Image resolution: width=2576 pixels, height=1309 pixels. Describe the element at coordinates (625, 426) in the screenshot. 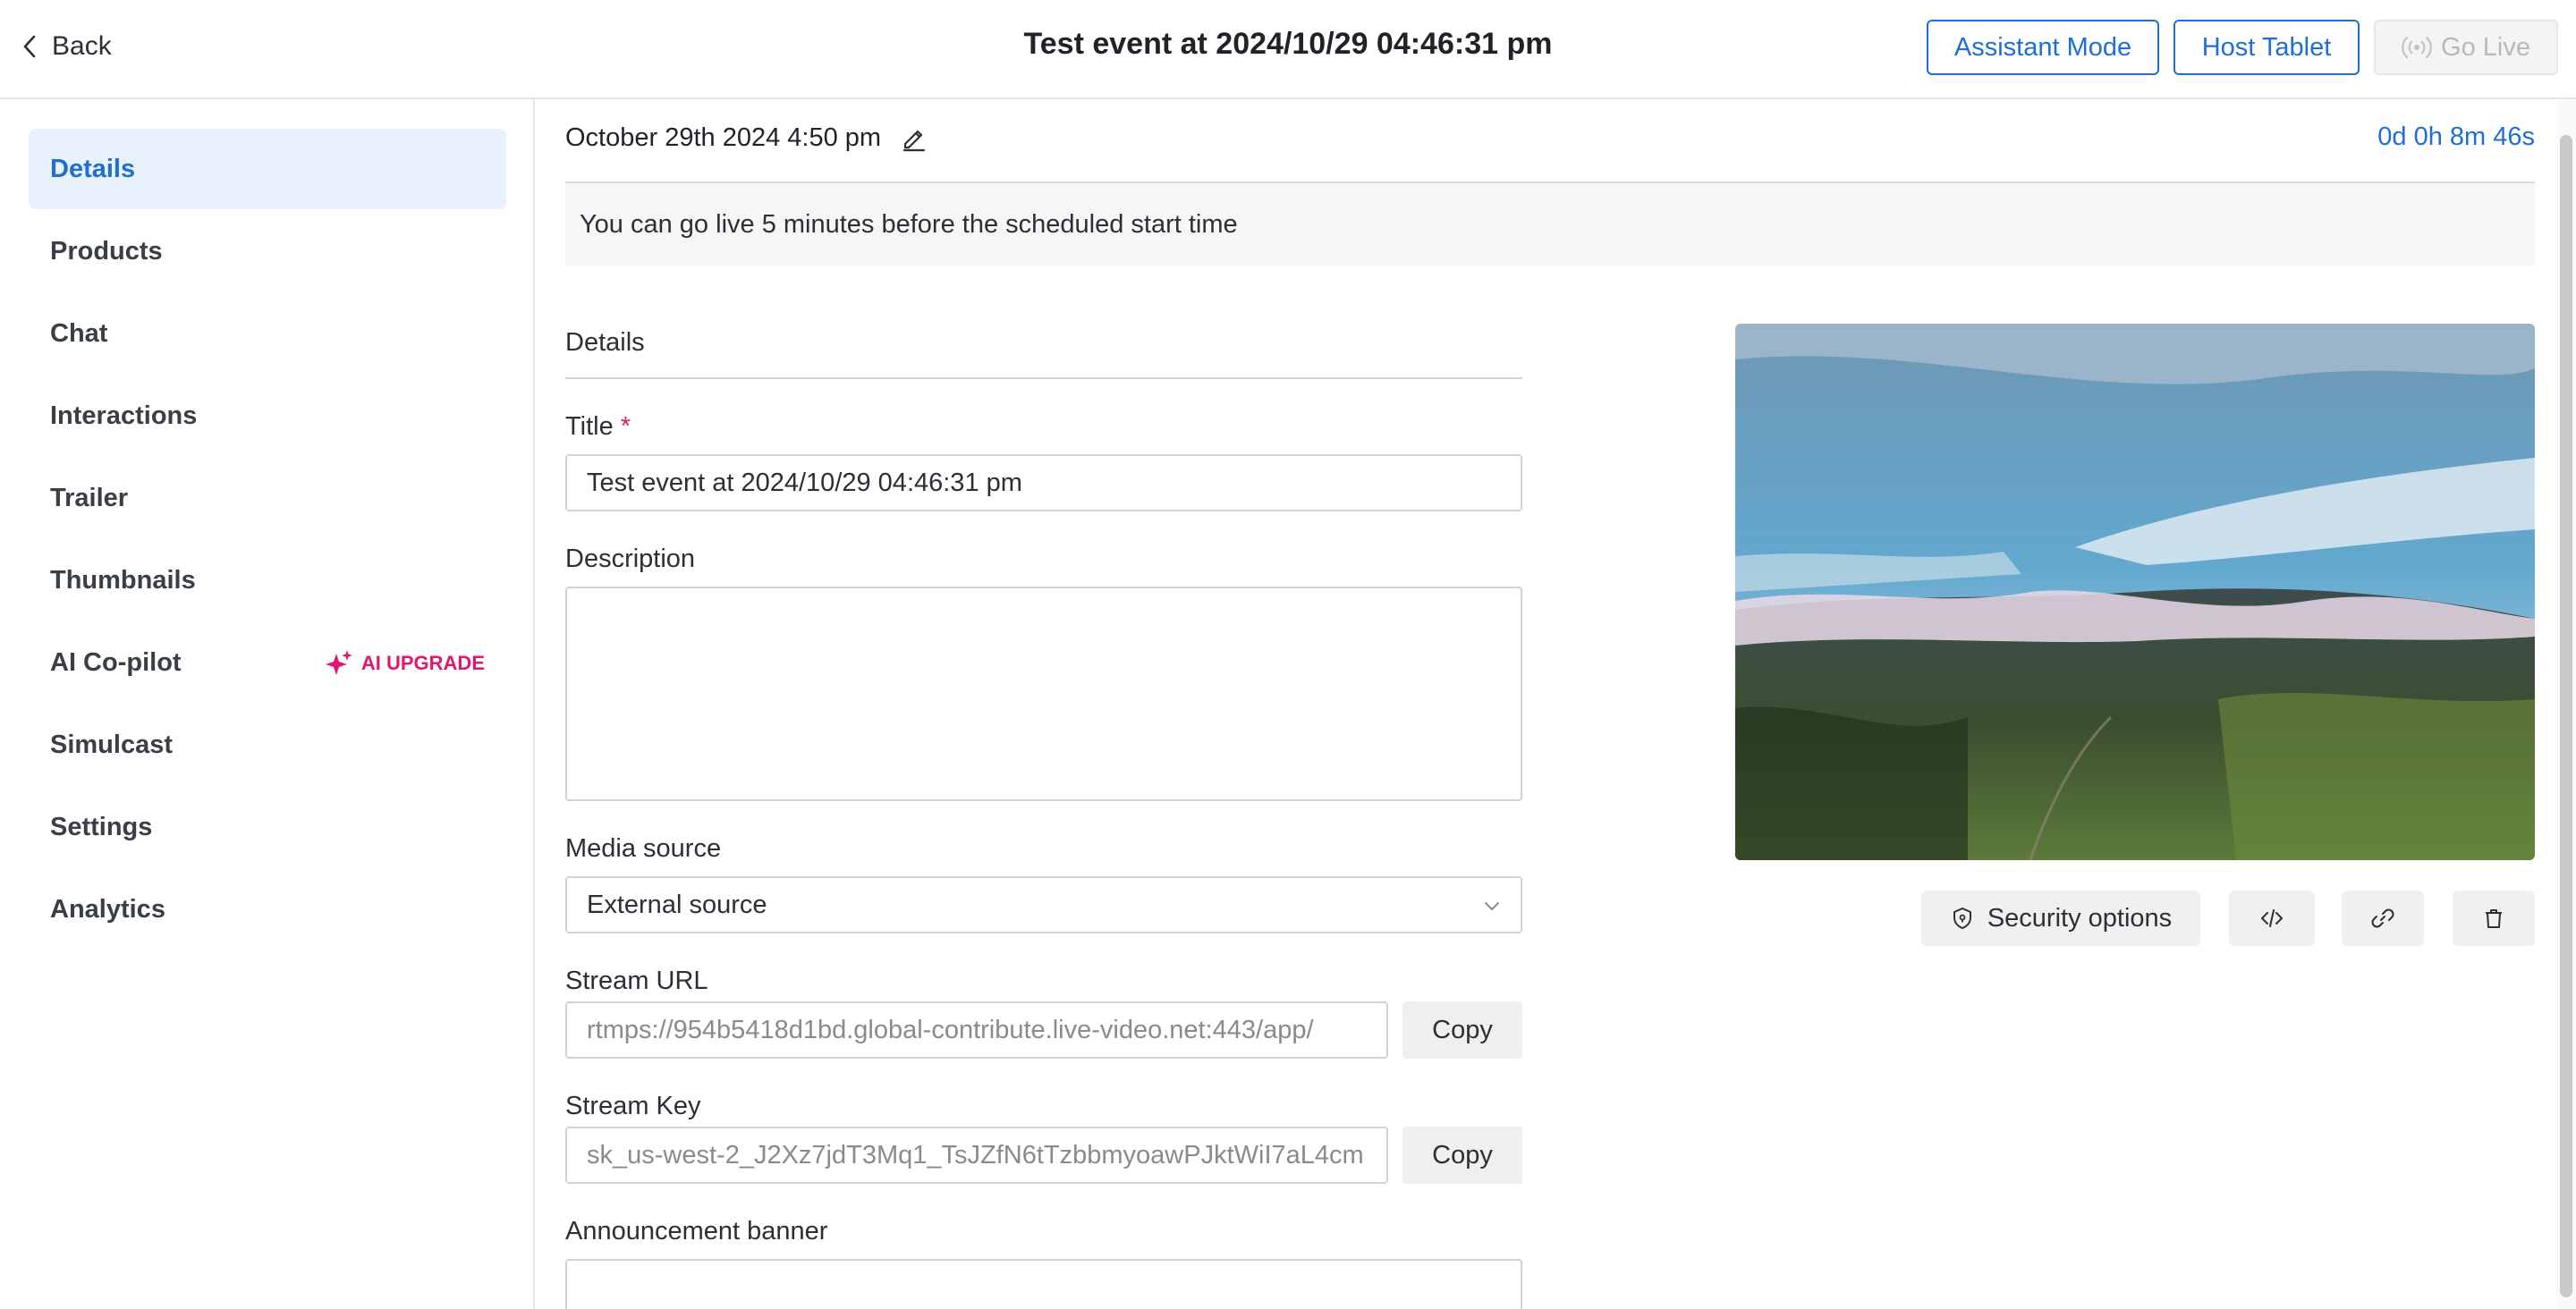

I see `required-marker: *` at that location.